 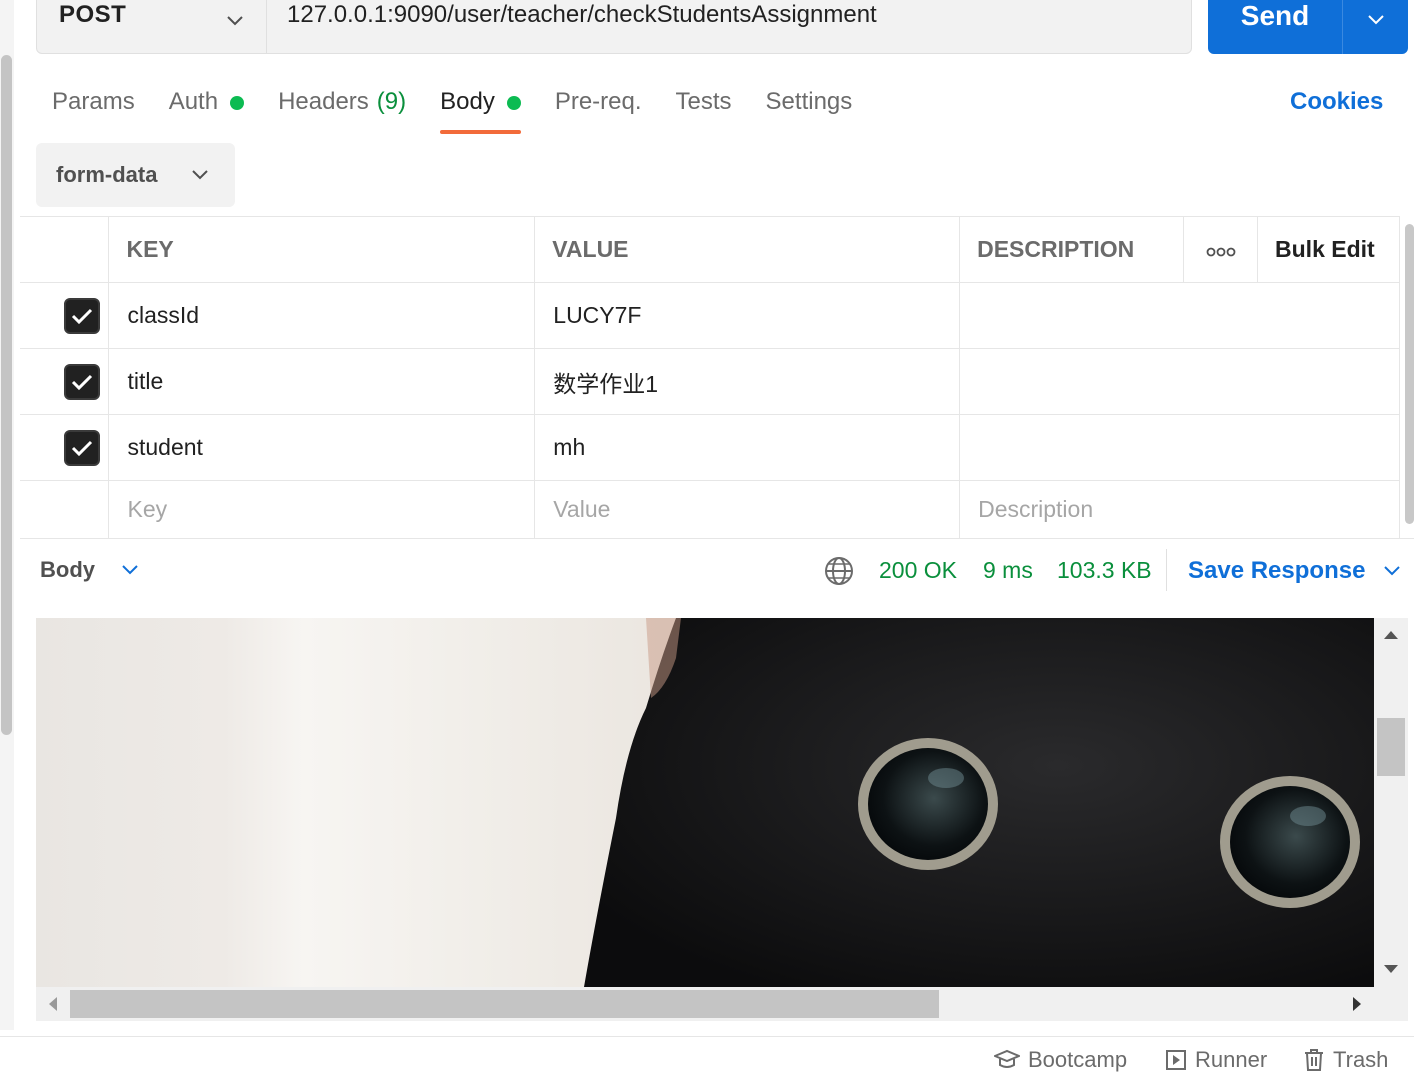 I want to click on arrow-left-icon, so click(x=53, y=1004).